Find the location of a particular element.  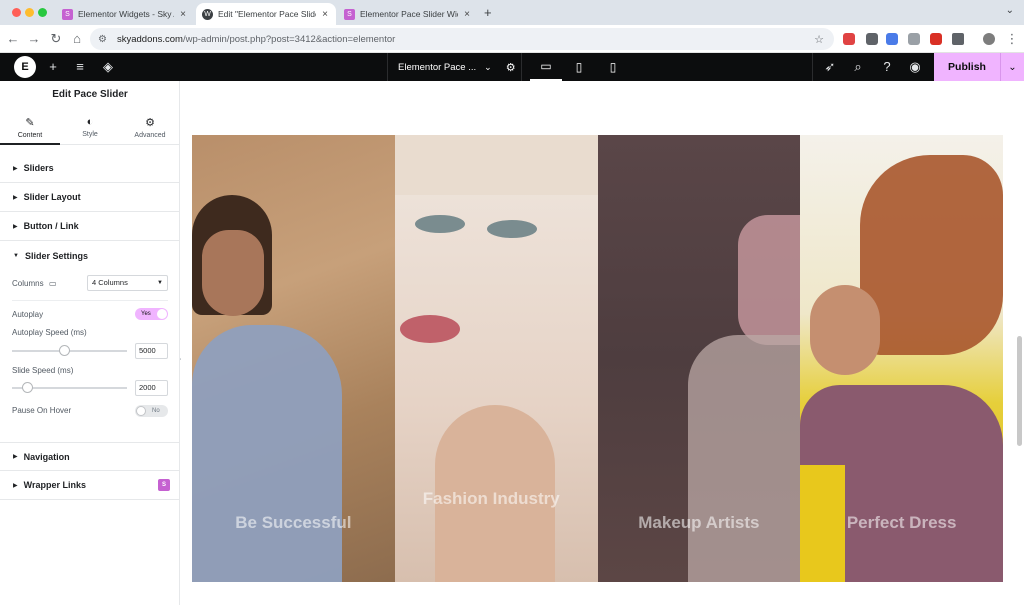

section-button-link: ▶ Button / Link is located at coordinates (90, 226).